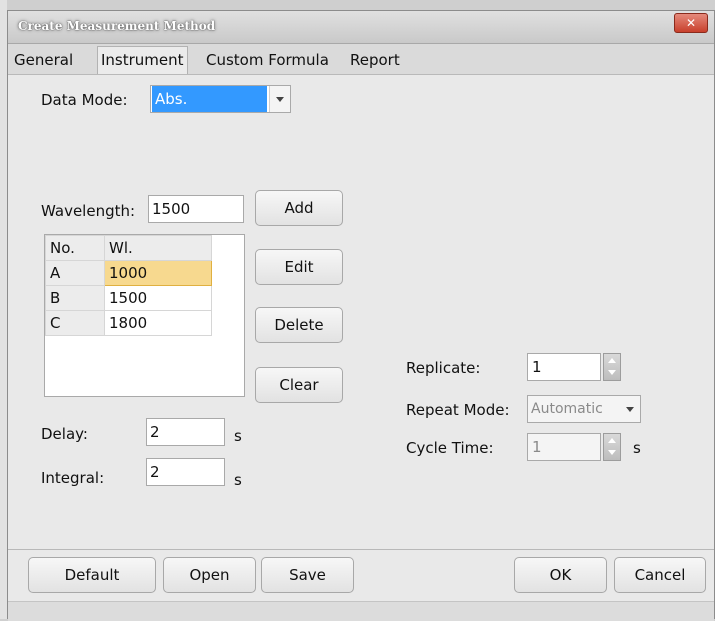 The height and width of the screenshot is (621, 715). What do you see at coordinates (299, 267) in the screenshot?
I see `edit-button: Edit` at bounding box center [299, 267].